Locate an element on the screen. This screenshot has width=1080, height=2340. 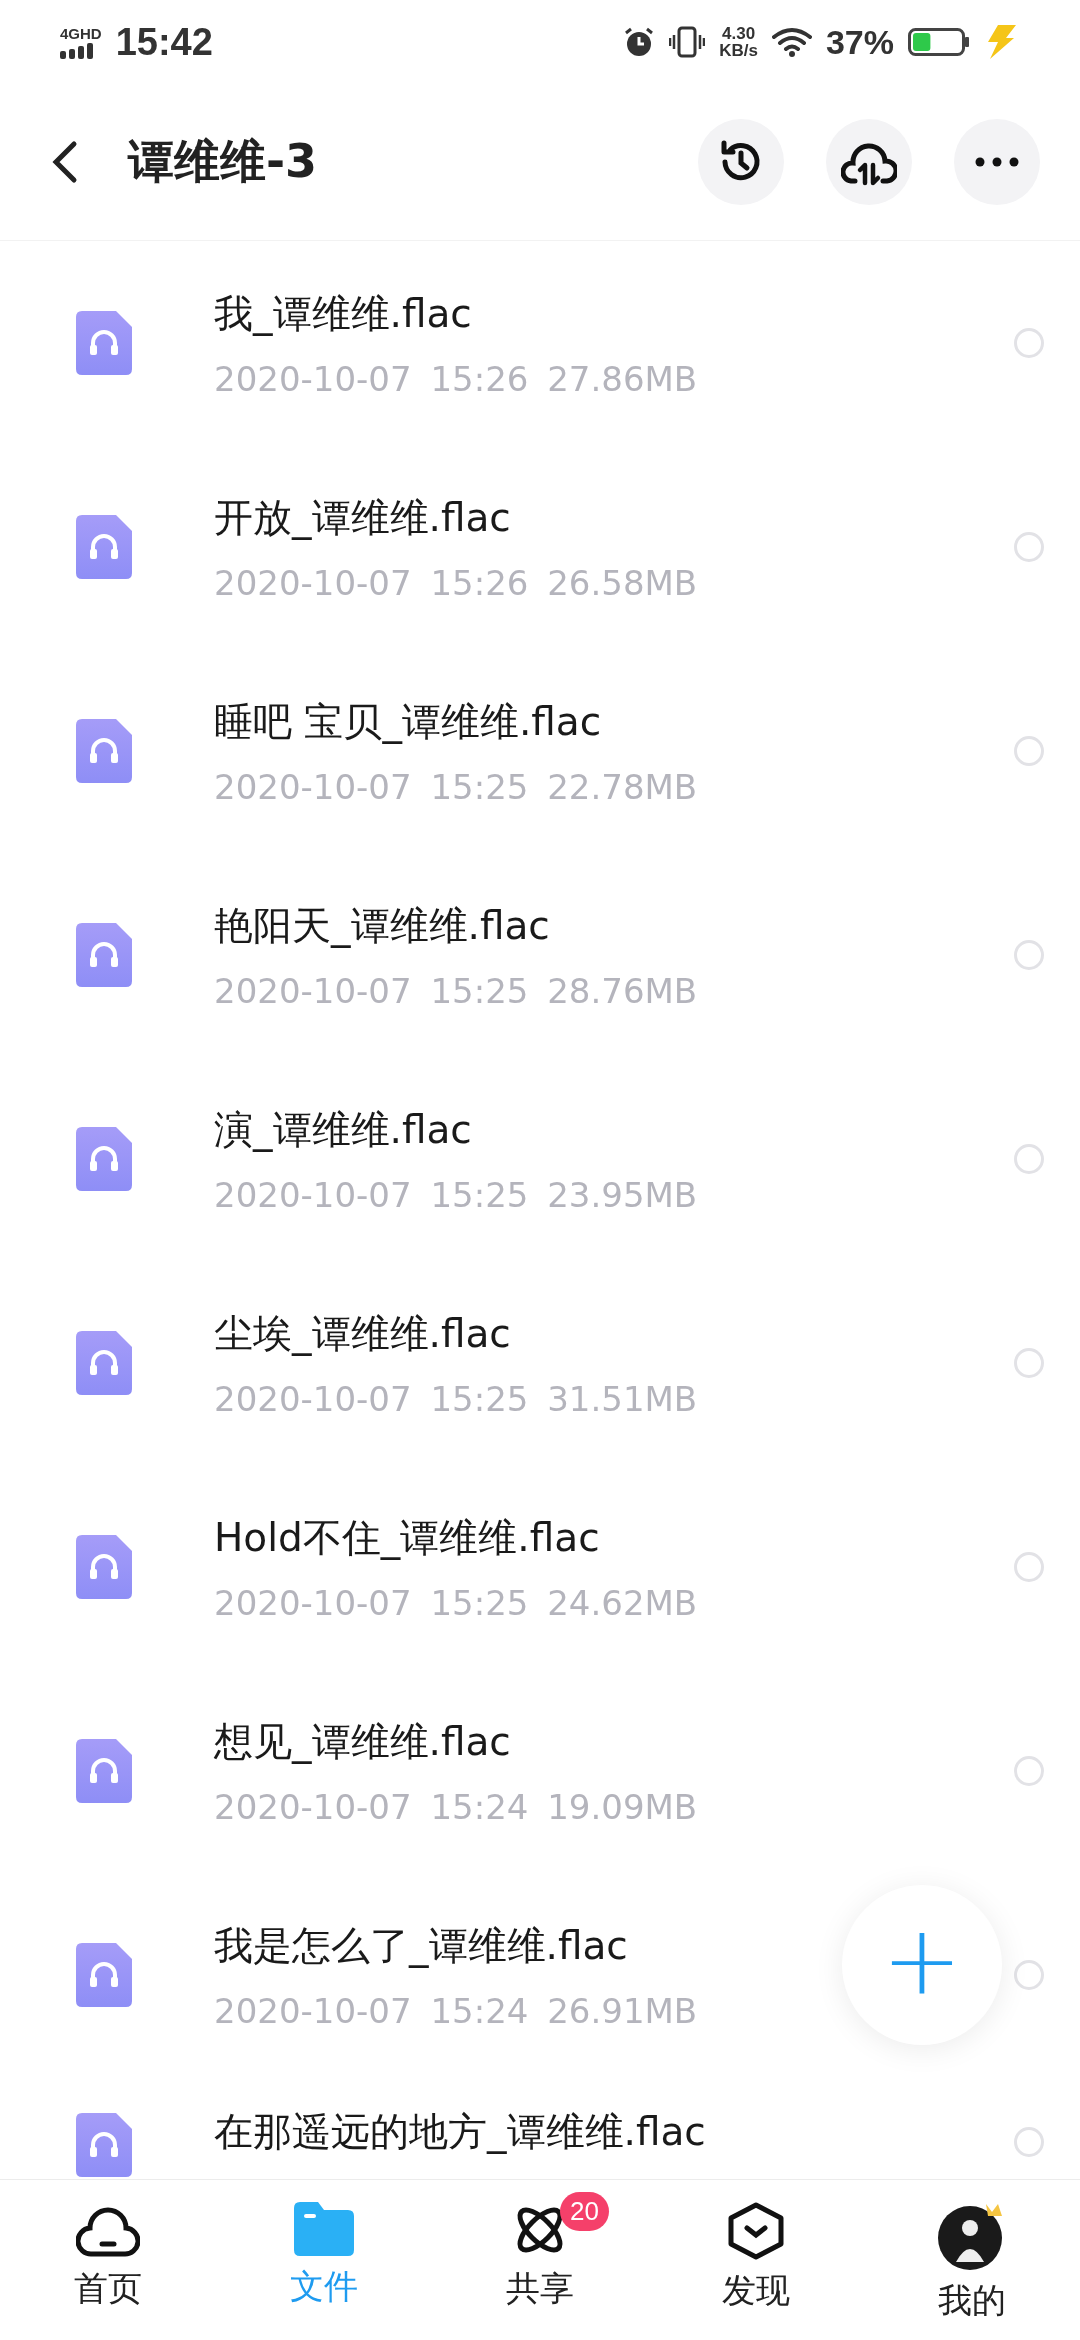
network-speed: 4.30 KB/s is located at coordinates (738, 42).